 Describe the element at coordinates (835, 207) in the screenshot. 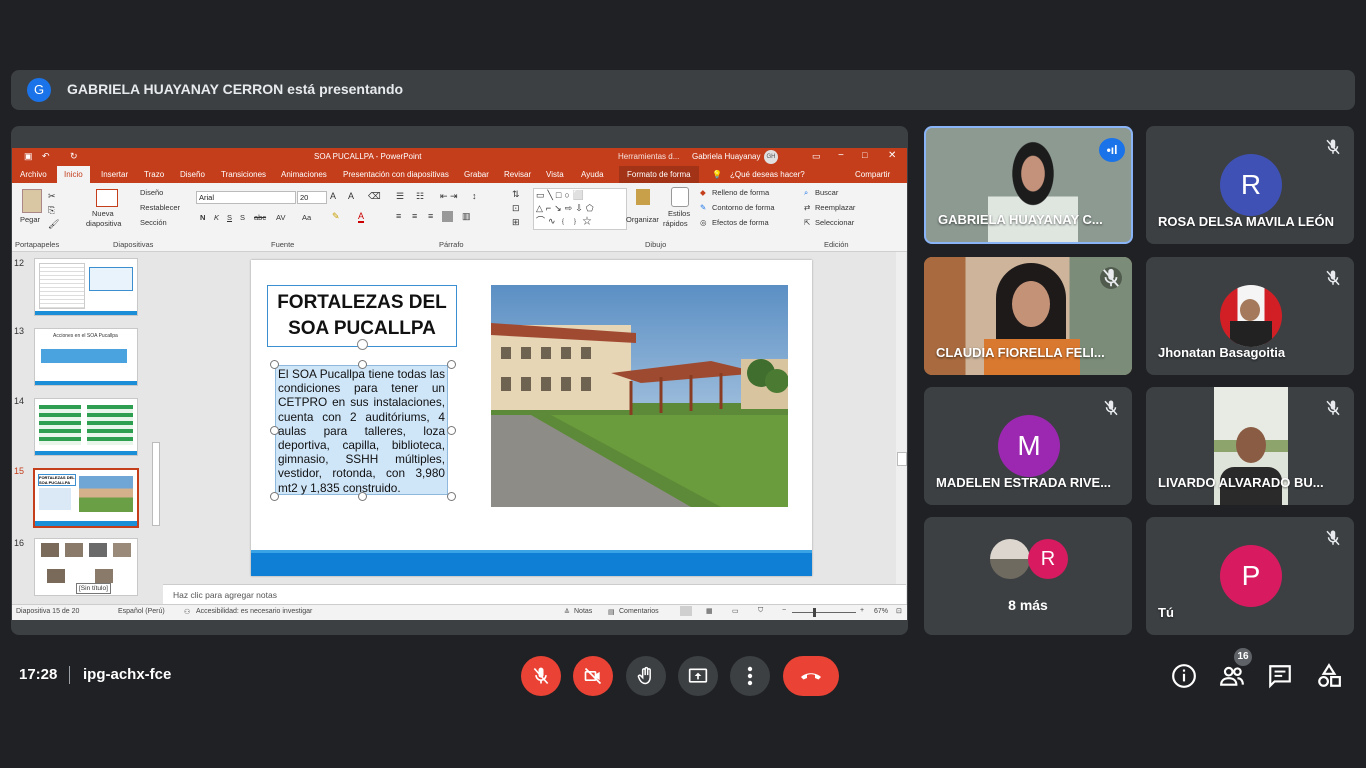

I see `replace-button: Reemplazar` at that location.